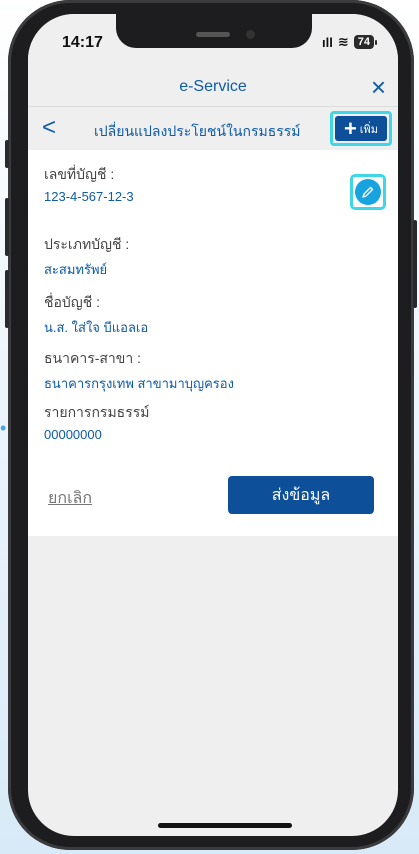 The width and height of the screenshot is (419, 854). I want to click on wifi-icon: ≋, so click(343, 41).